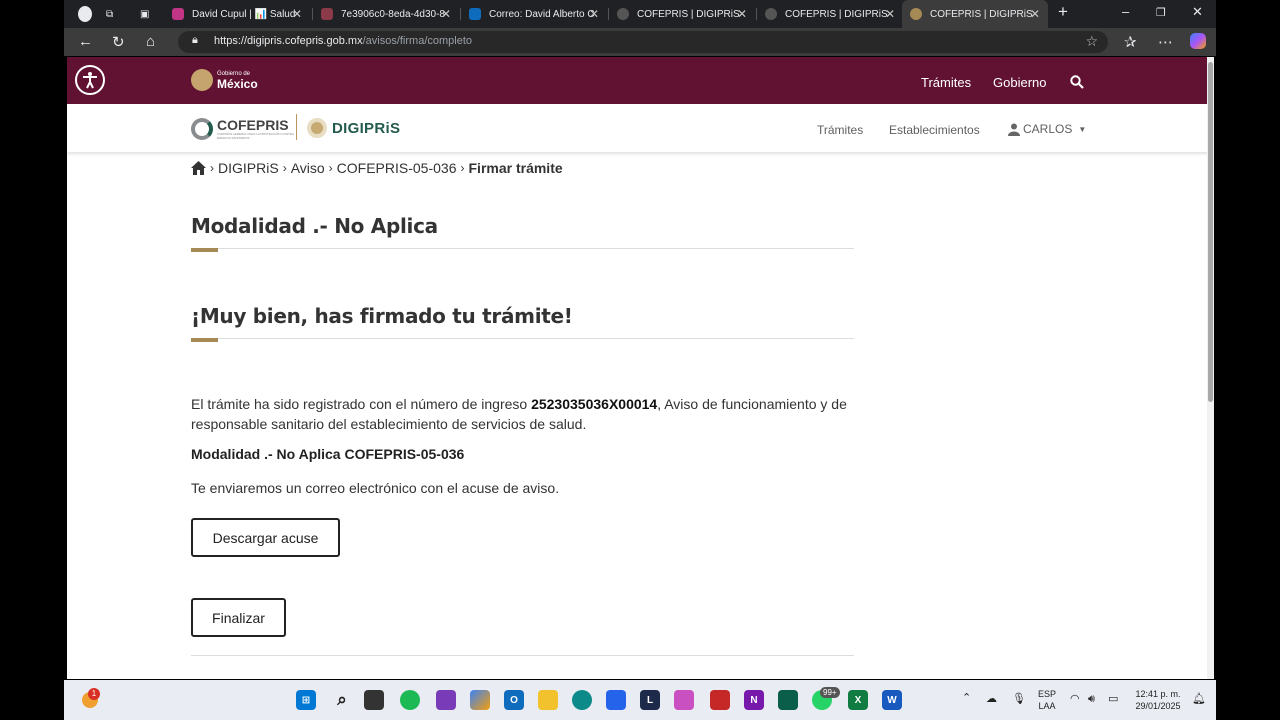 The image size is (1280, 720). I want to click on success-title: ¡Muy bien, has firmado tu trámite!, so click(382, 316).